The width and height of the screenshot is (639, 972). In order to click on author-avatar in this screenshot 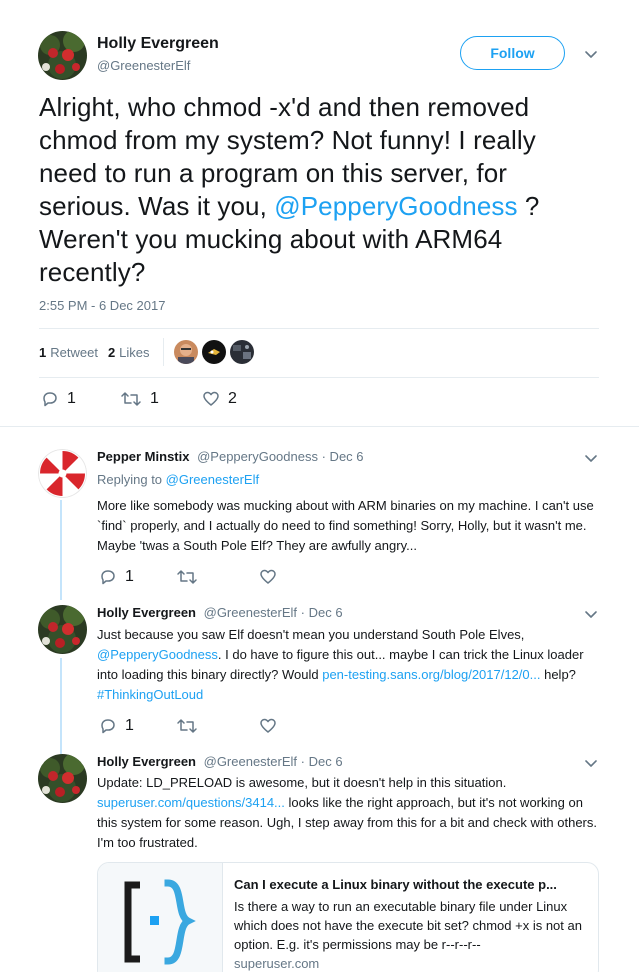, I will do `click(62, 55)`.